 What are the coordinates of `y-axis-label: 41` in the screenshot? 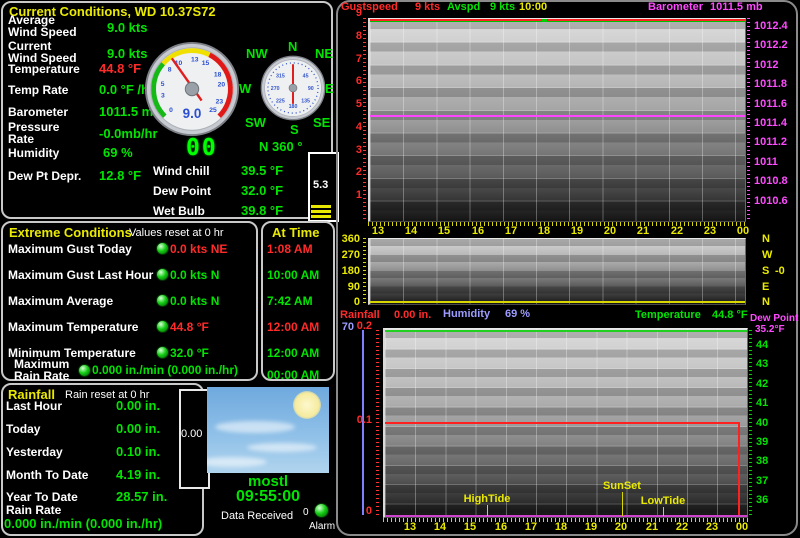 It's located at (762, 403).